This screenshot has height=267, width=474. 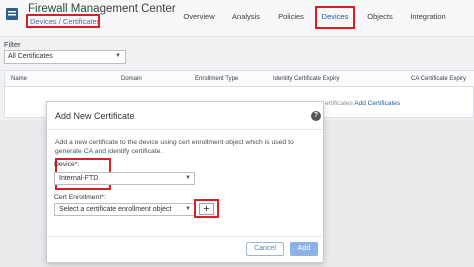 What do you see at coordinates (80, 197) in the screenshot?
I see `cert-enrollment-label: Cert Enrollment*:` at bounding box center [80, 197].